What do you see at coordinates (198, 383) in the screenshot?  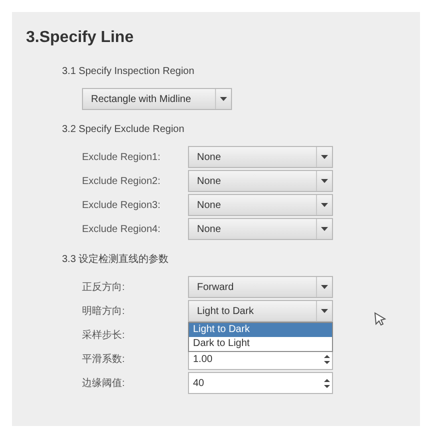 I see `number-value: 40` at bounding box center [198, 383].